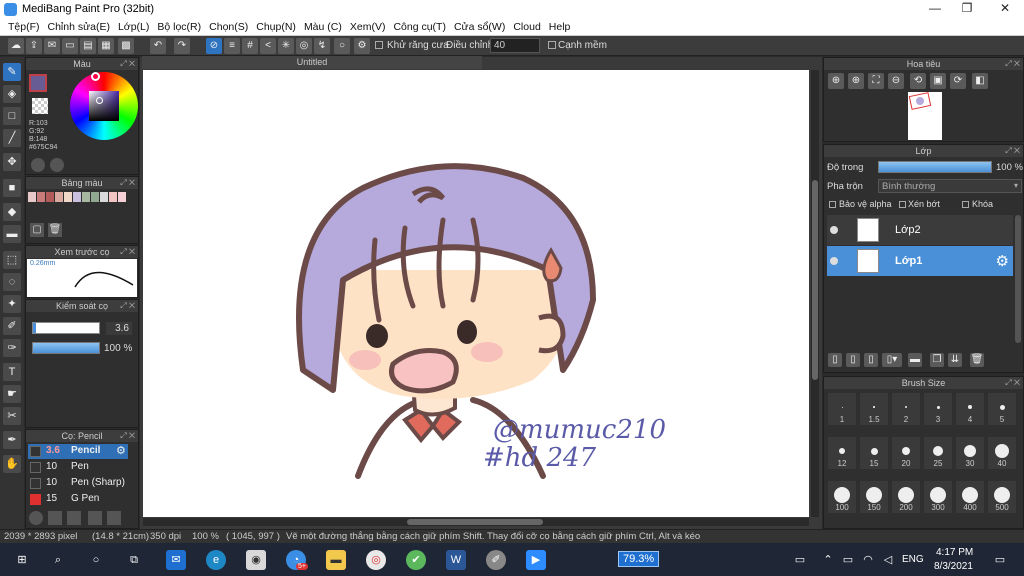 Image resolution: width=1024 pixels, height=576 pixels. What do you see at coordinates (902, 204) in the screenshot?
I see `clipping-checkbox` at bounding box center [902, 204].